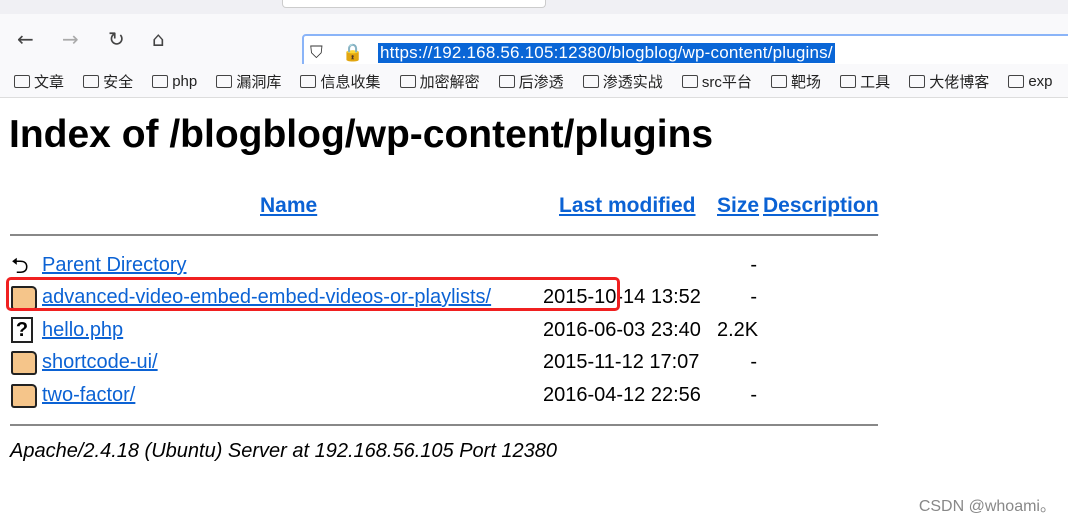  I want to click on highlight-box, so click(313, 294).